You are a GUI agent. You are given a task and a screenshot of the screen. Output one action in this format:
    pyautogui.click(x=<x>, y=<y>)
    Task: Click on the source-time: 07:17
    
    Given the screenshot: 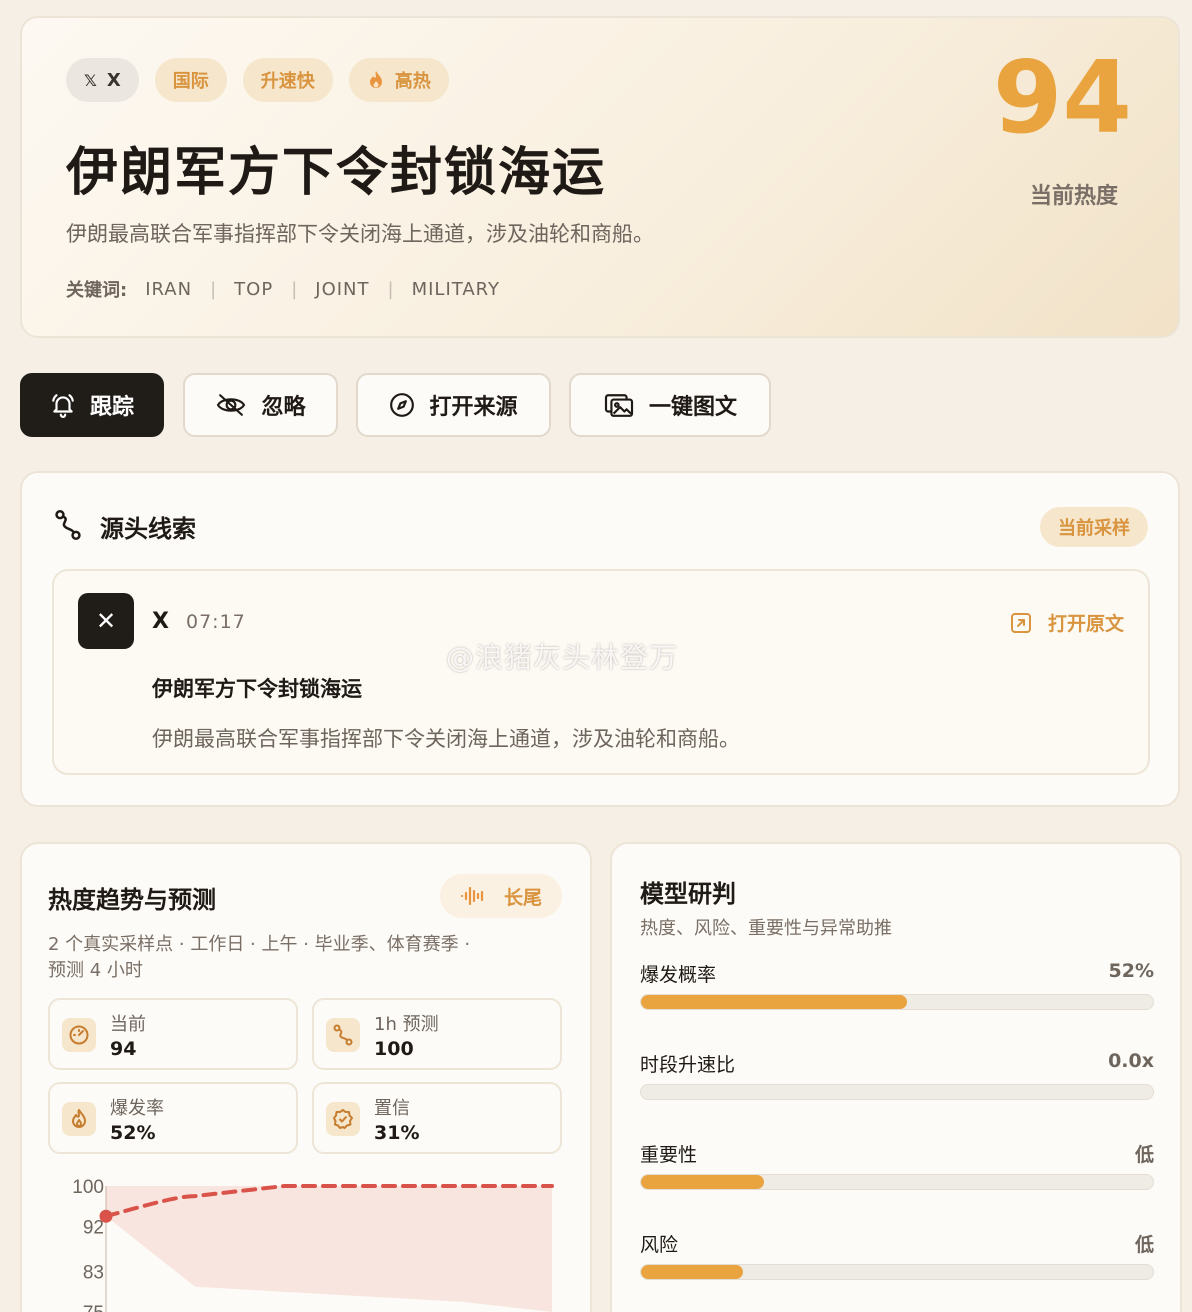 What is the action you would take?
    pyautogui.click(x=216, y=622)
    